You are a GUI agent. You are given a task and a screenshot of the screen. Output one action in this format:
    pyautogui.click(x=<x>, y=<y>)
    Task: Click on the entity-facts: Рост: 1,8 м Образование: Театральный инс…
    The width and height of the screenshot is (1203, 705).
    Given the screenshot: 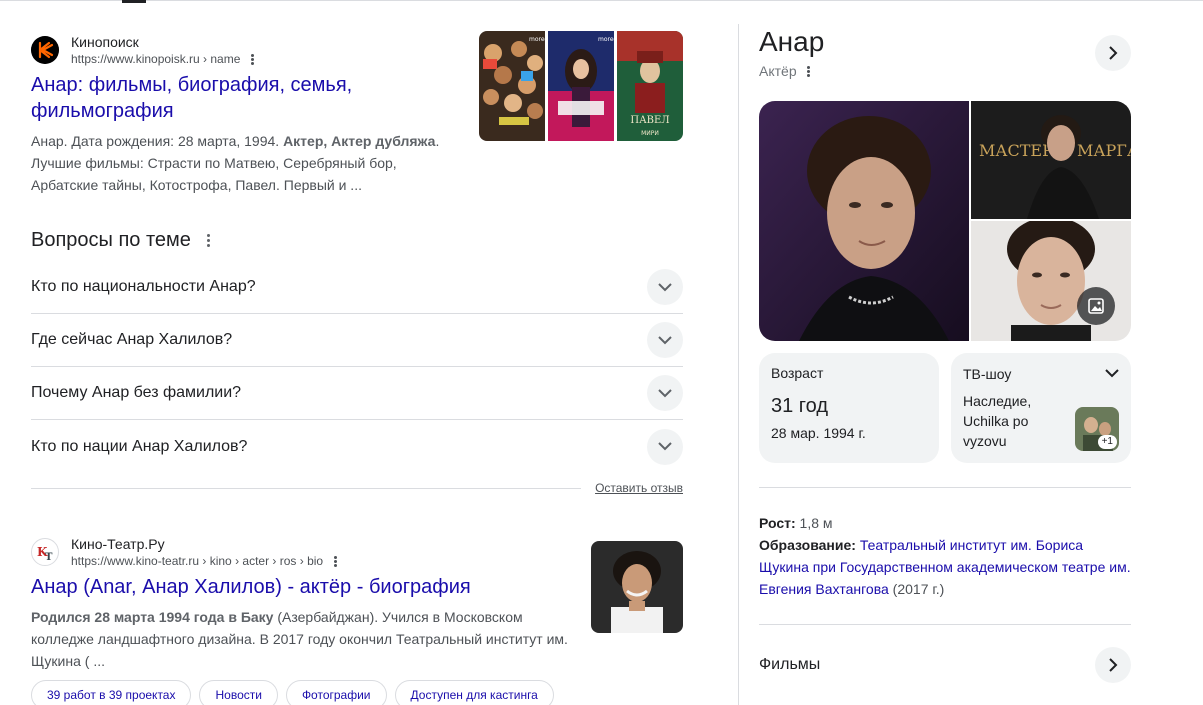 What is the action you would take?
    pyautogui.click(x=945, y=556)
    